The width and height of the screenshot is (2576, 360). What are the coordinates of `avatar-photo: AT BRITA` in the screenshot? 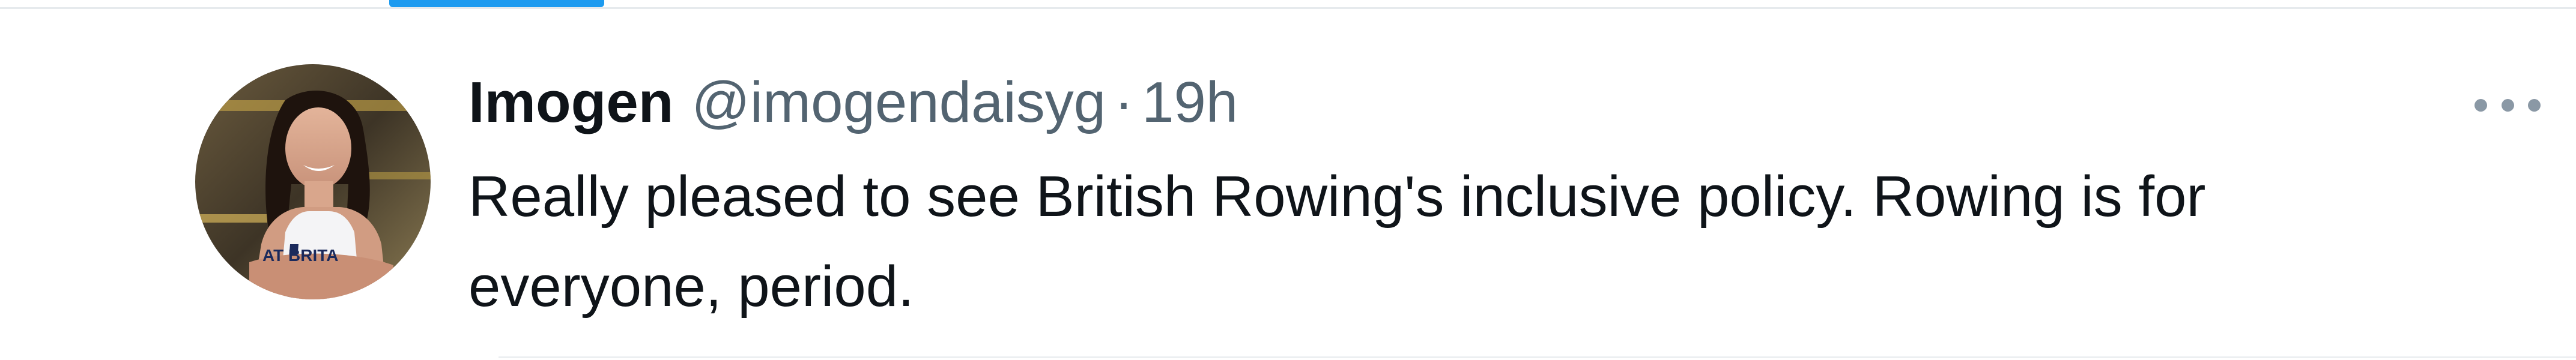 It's located at (313, 181).